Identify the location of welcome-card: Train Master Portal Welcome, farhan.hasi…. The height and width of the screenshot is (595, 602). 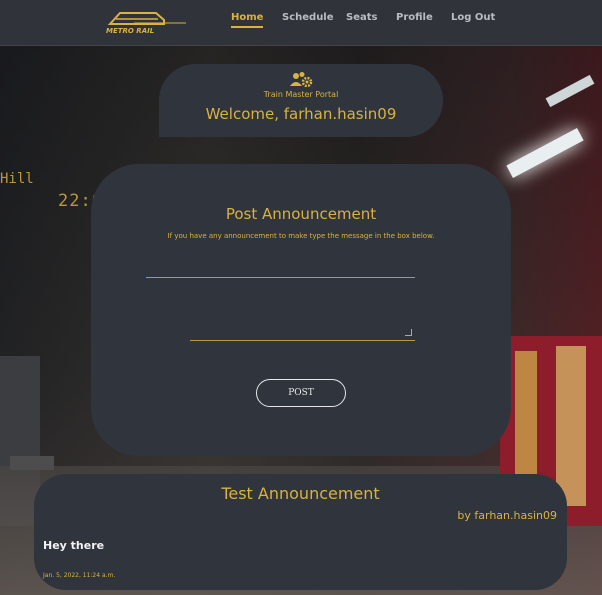
(301, 100).